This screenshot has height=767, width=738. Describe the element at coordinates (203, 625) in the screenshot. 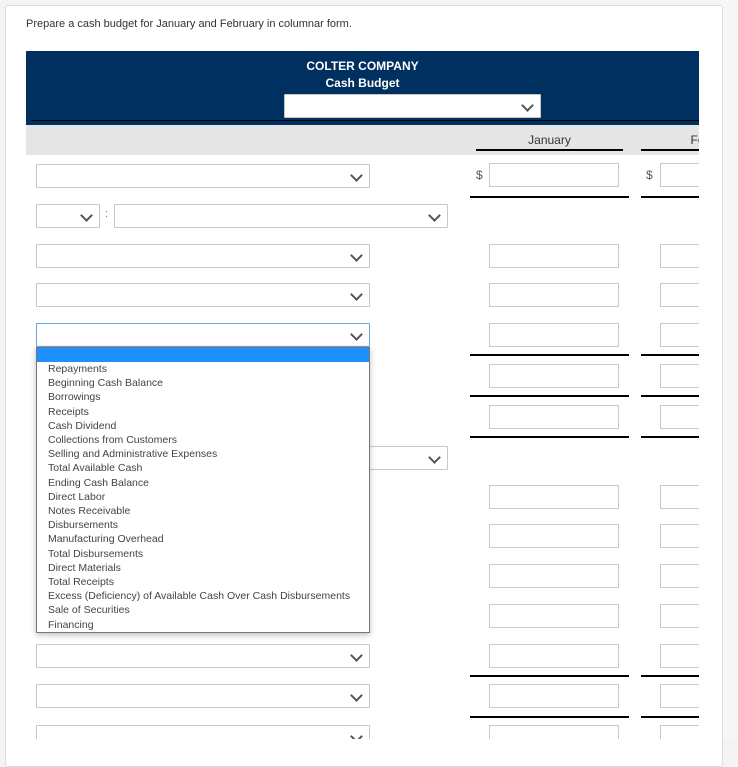

I see `dropdown-option: Financing` at that location.